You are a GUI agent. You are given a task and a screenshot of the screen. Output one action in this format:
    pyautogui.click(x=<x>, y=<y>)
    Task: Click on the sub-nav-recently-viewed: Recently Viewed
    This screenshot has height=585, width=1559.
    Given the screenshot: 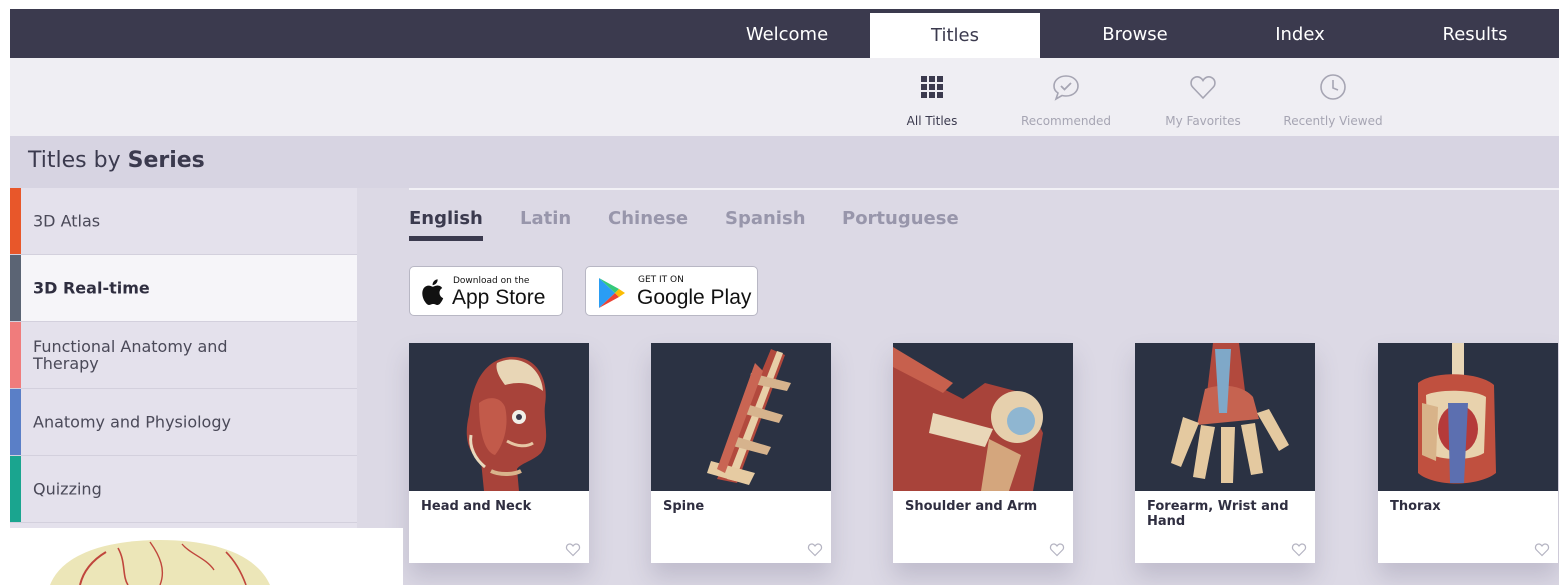 What is the action you would take?
    pyautogui.click(x=1333, y=97)
    